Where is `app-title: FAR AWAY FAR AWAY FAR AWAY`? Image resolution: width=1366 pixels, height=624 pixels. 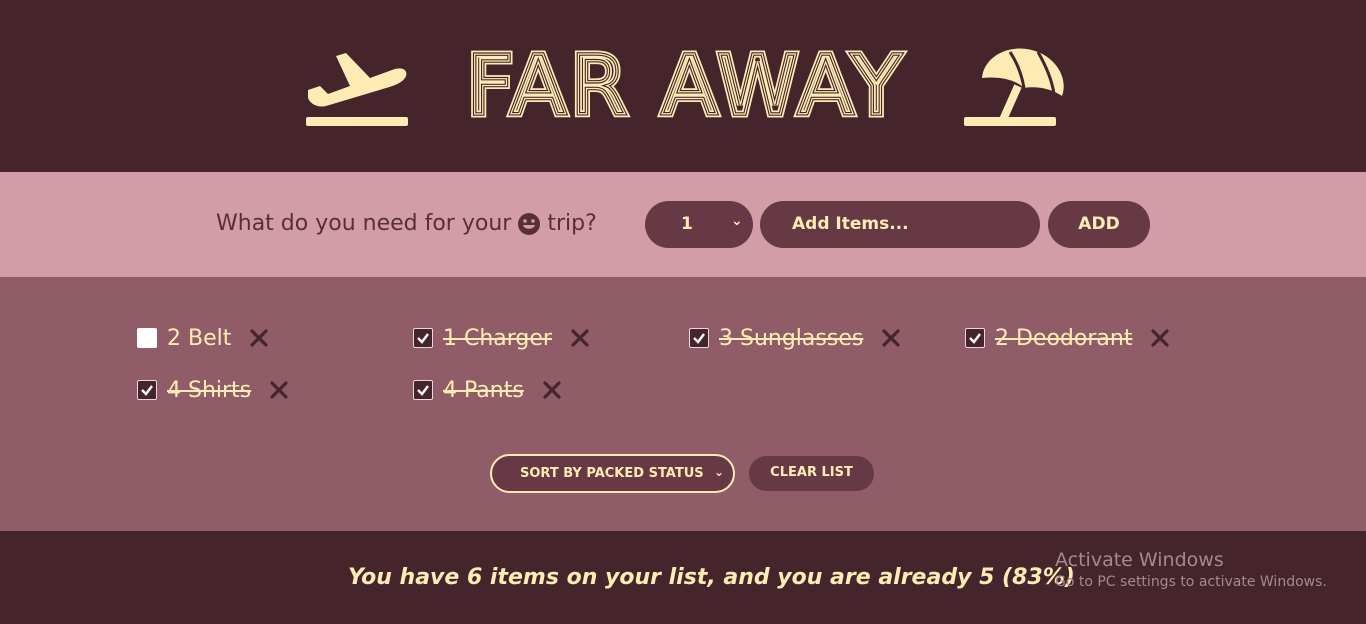
app-title: FAR AWAY FAR AWAY FAR AWAY is located at coordinates (684, 82).